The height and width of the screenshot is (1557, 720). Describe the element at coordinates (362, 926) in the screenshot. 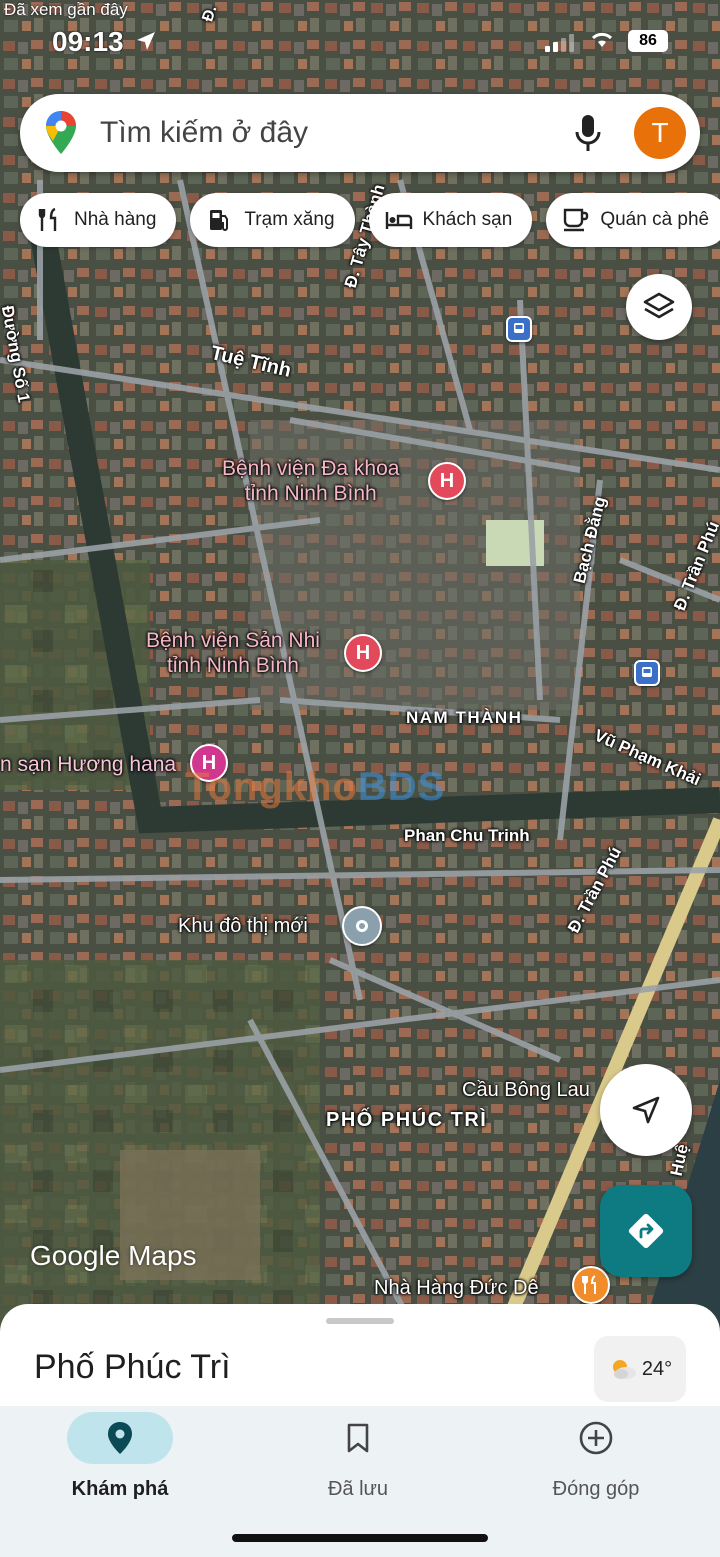

I see `place-pin-icon` at that location.